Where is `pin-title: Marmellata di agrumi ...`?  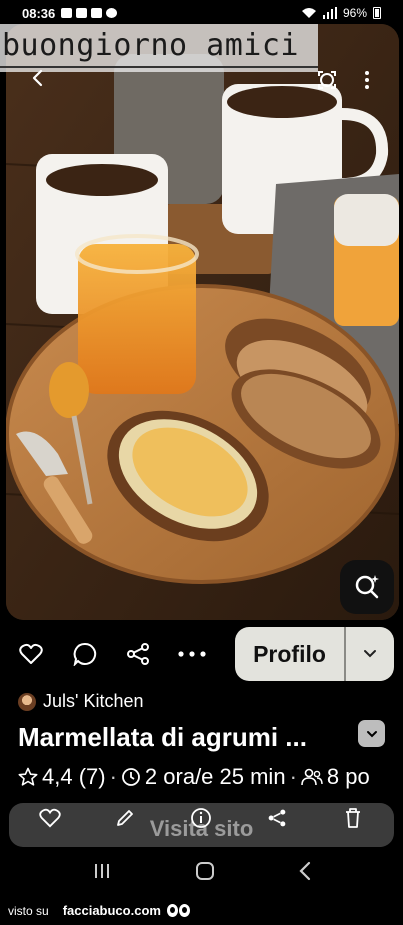
pin-title: Marmellata di agrumi ... is located at coordinates (162, 737).